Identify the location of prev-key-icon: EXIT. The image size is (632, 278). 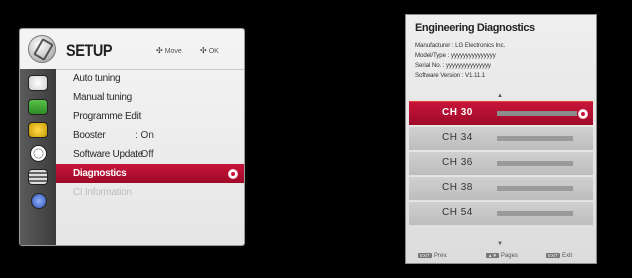
(425, 255).